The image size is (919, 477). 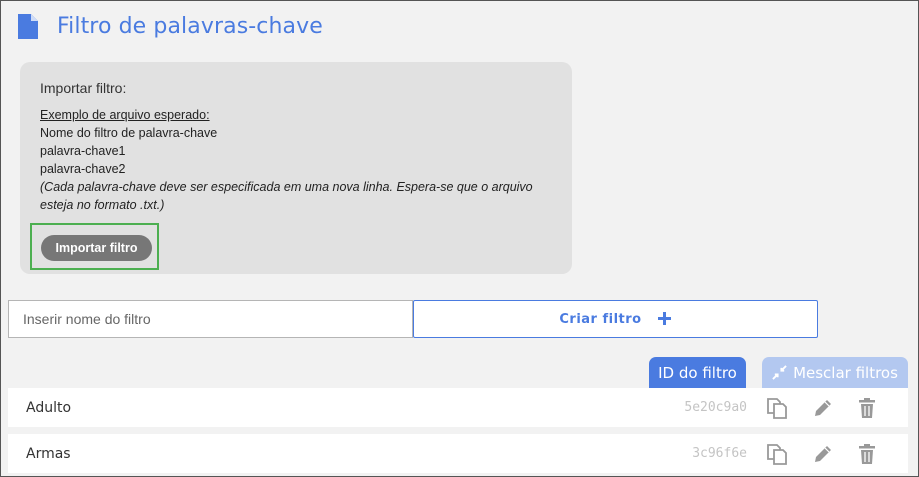 I want to click on filter-name: Armas, so click(x=48, y=453).